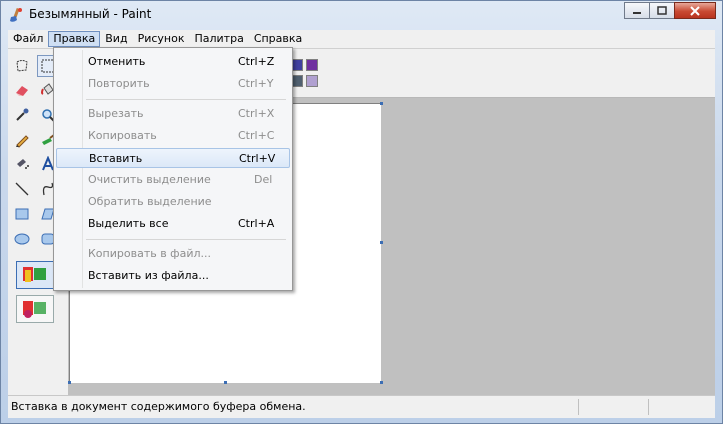 This screenshot has height=424, width=723. I want to click on menu-item-shortcut: Ctrl+V, so click(257, 158).